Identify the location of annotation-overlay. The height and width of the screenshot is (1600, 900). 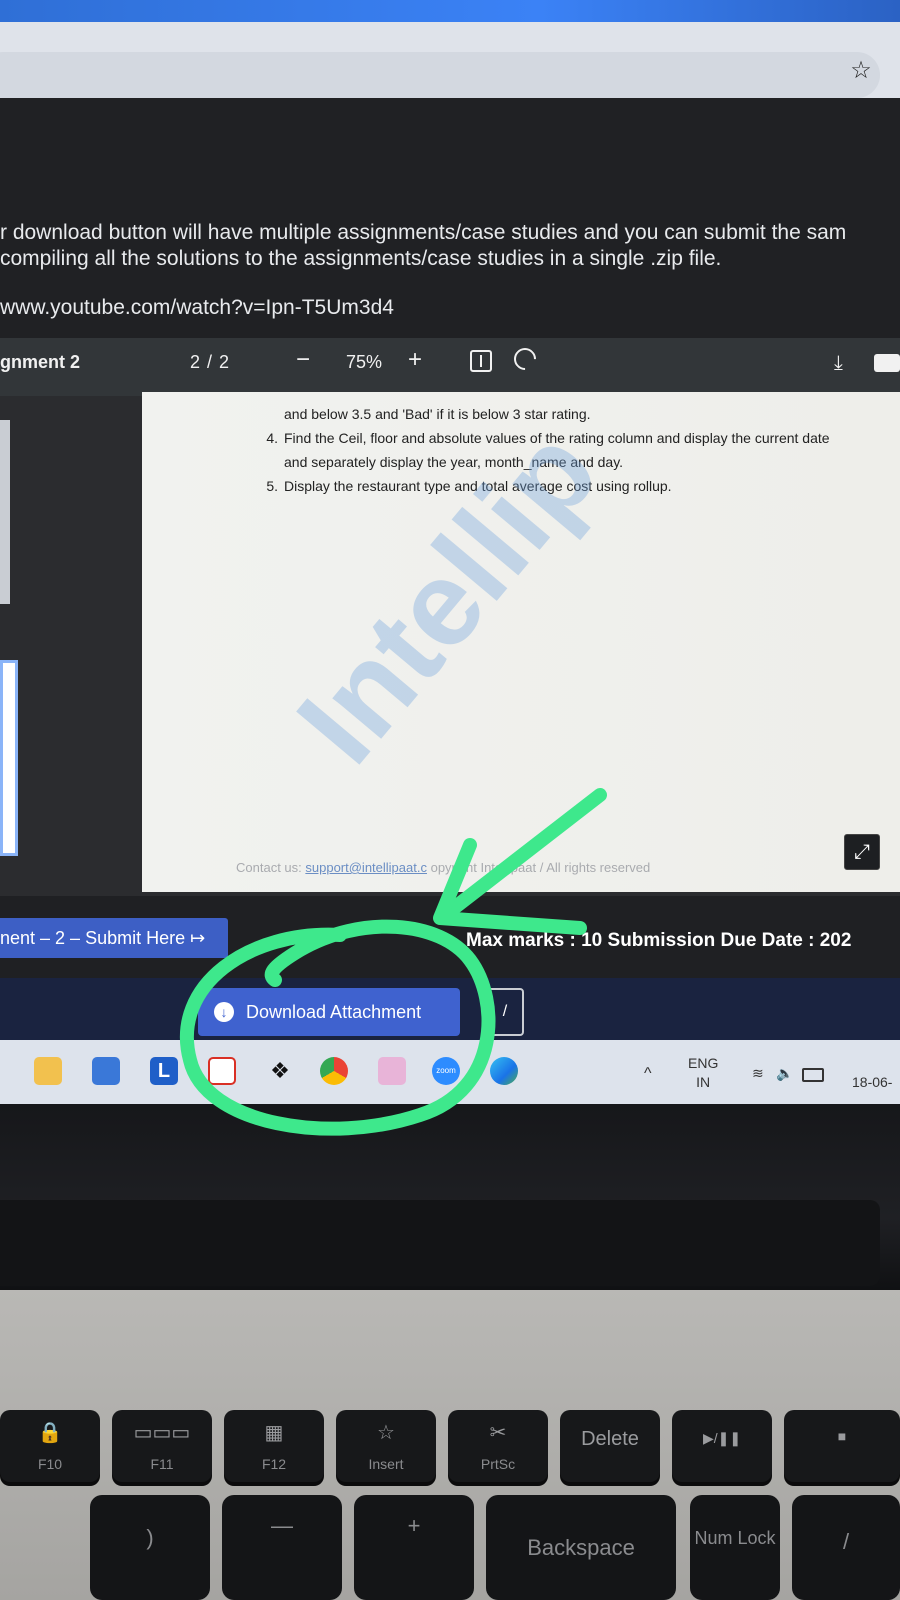
(393, 962).